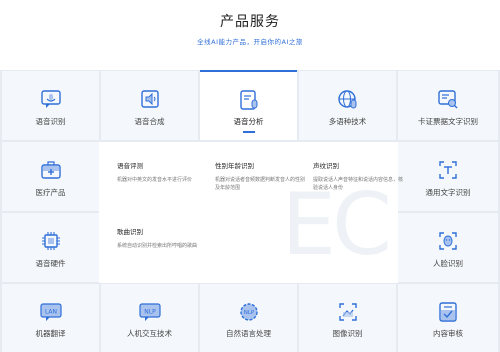  I want to click on product-face-recognition: 人脸识别, so click(448, 247).